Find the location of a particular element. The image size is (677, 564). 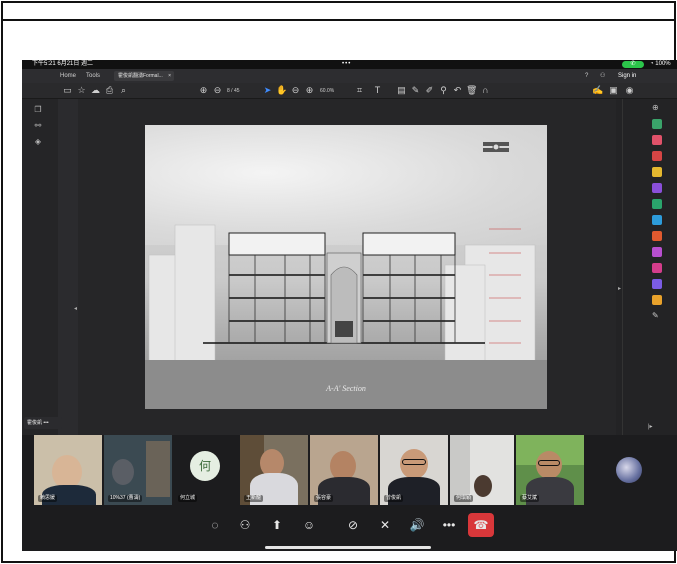

sign-in-button: Sign in is located at coordinates (627, 76).